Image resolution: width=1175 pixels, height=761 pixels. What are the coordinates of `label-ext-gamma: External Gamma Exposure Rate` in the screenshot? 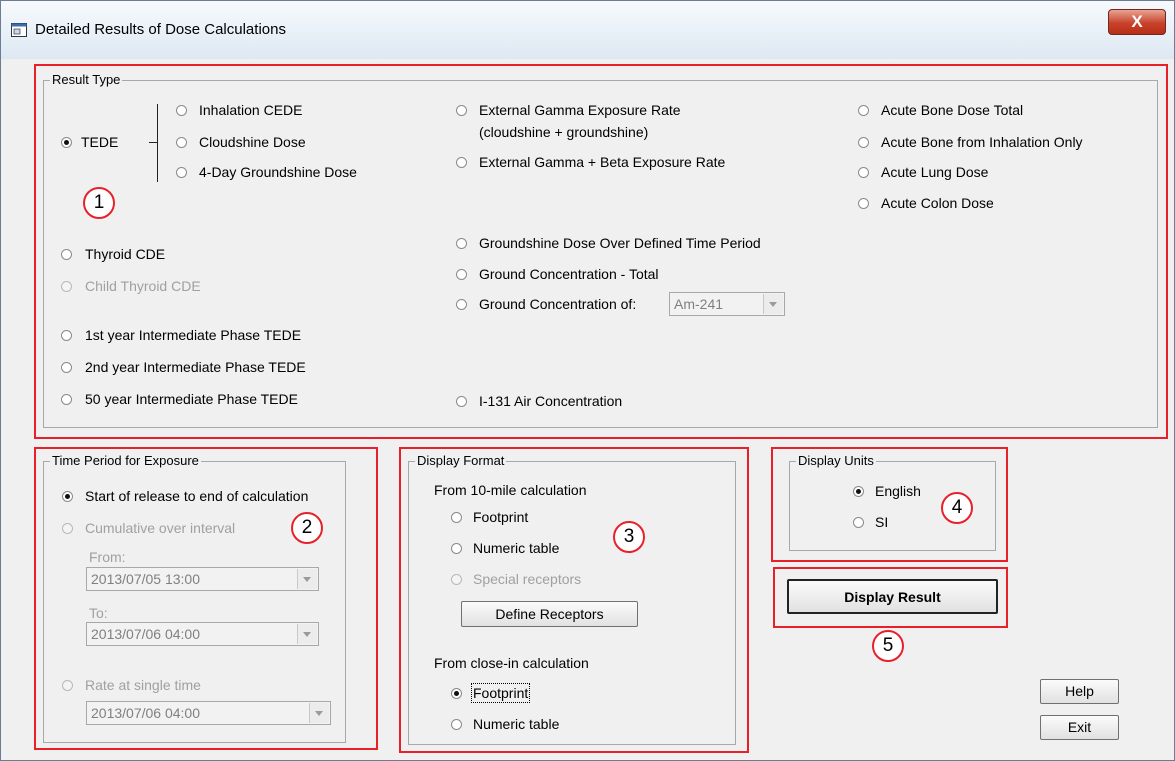 It's located at (580, 110).